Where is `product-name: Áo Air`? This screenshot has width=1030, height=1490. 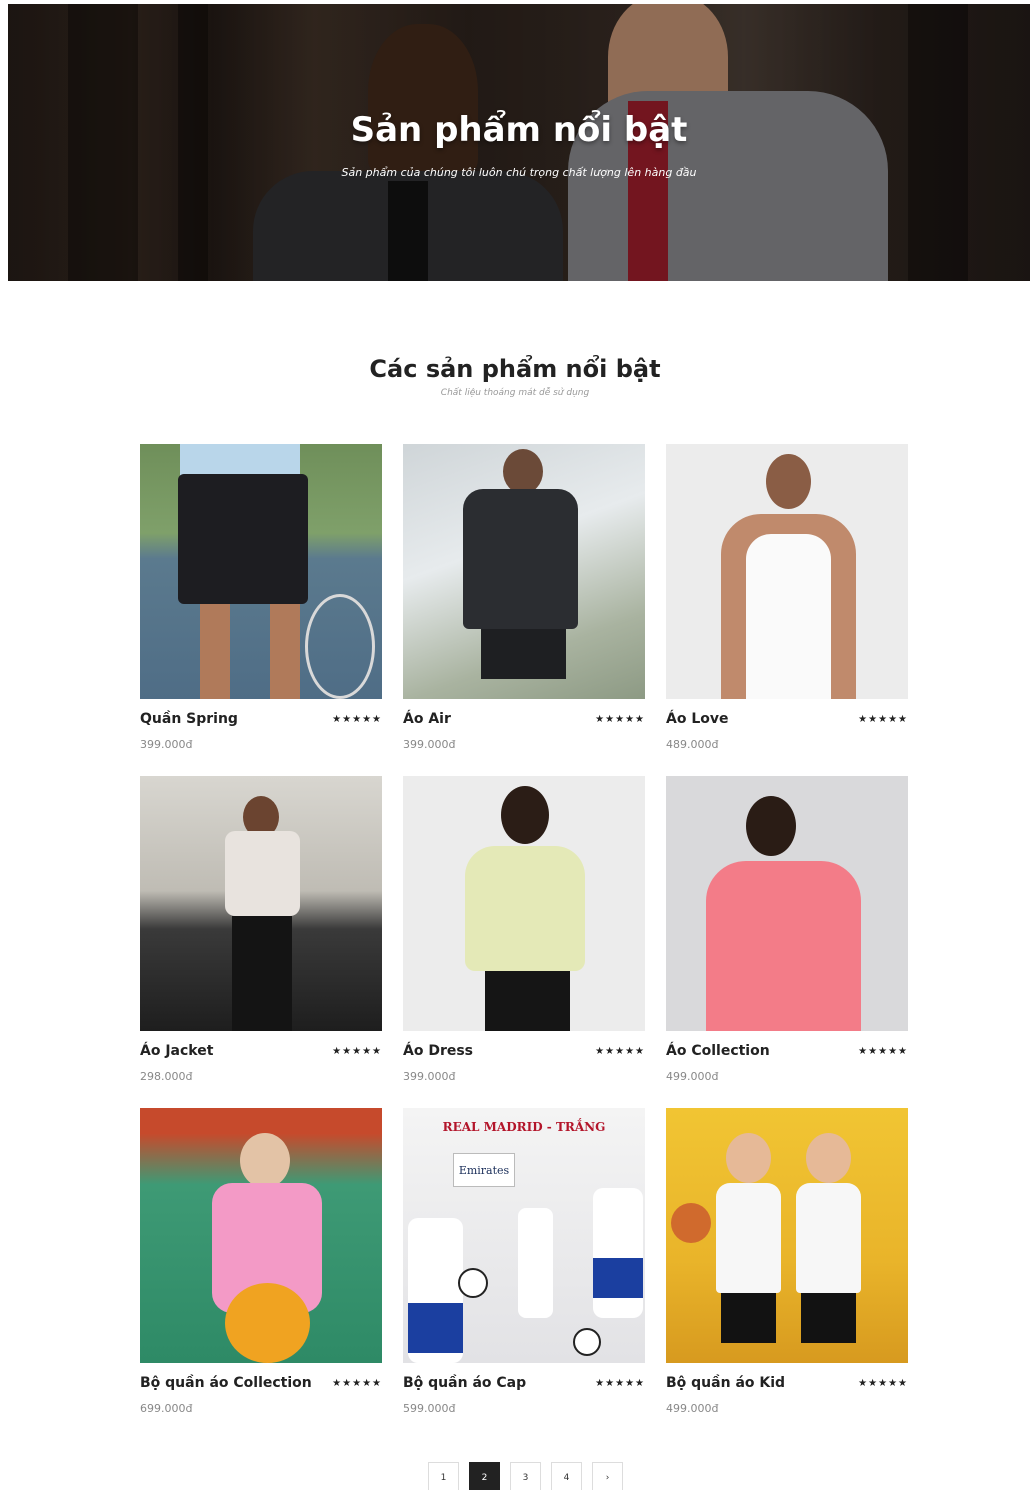
product-name: Áo Air is located at coordinates (427, 719).